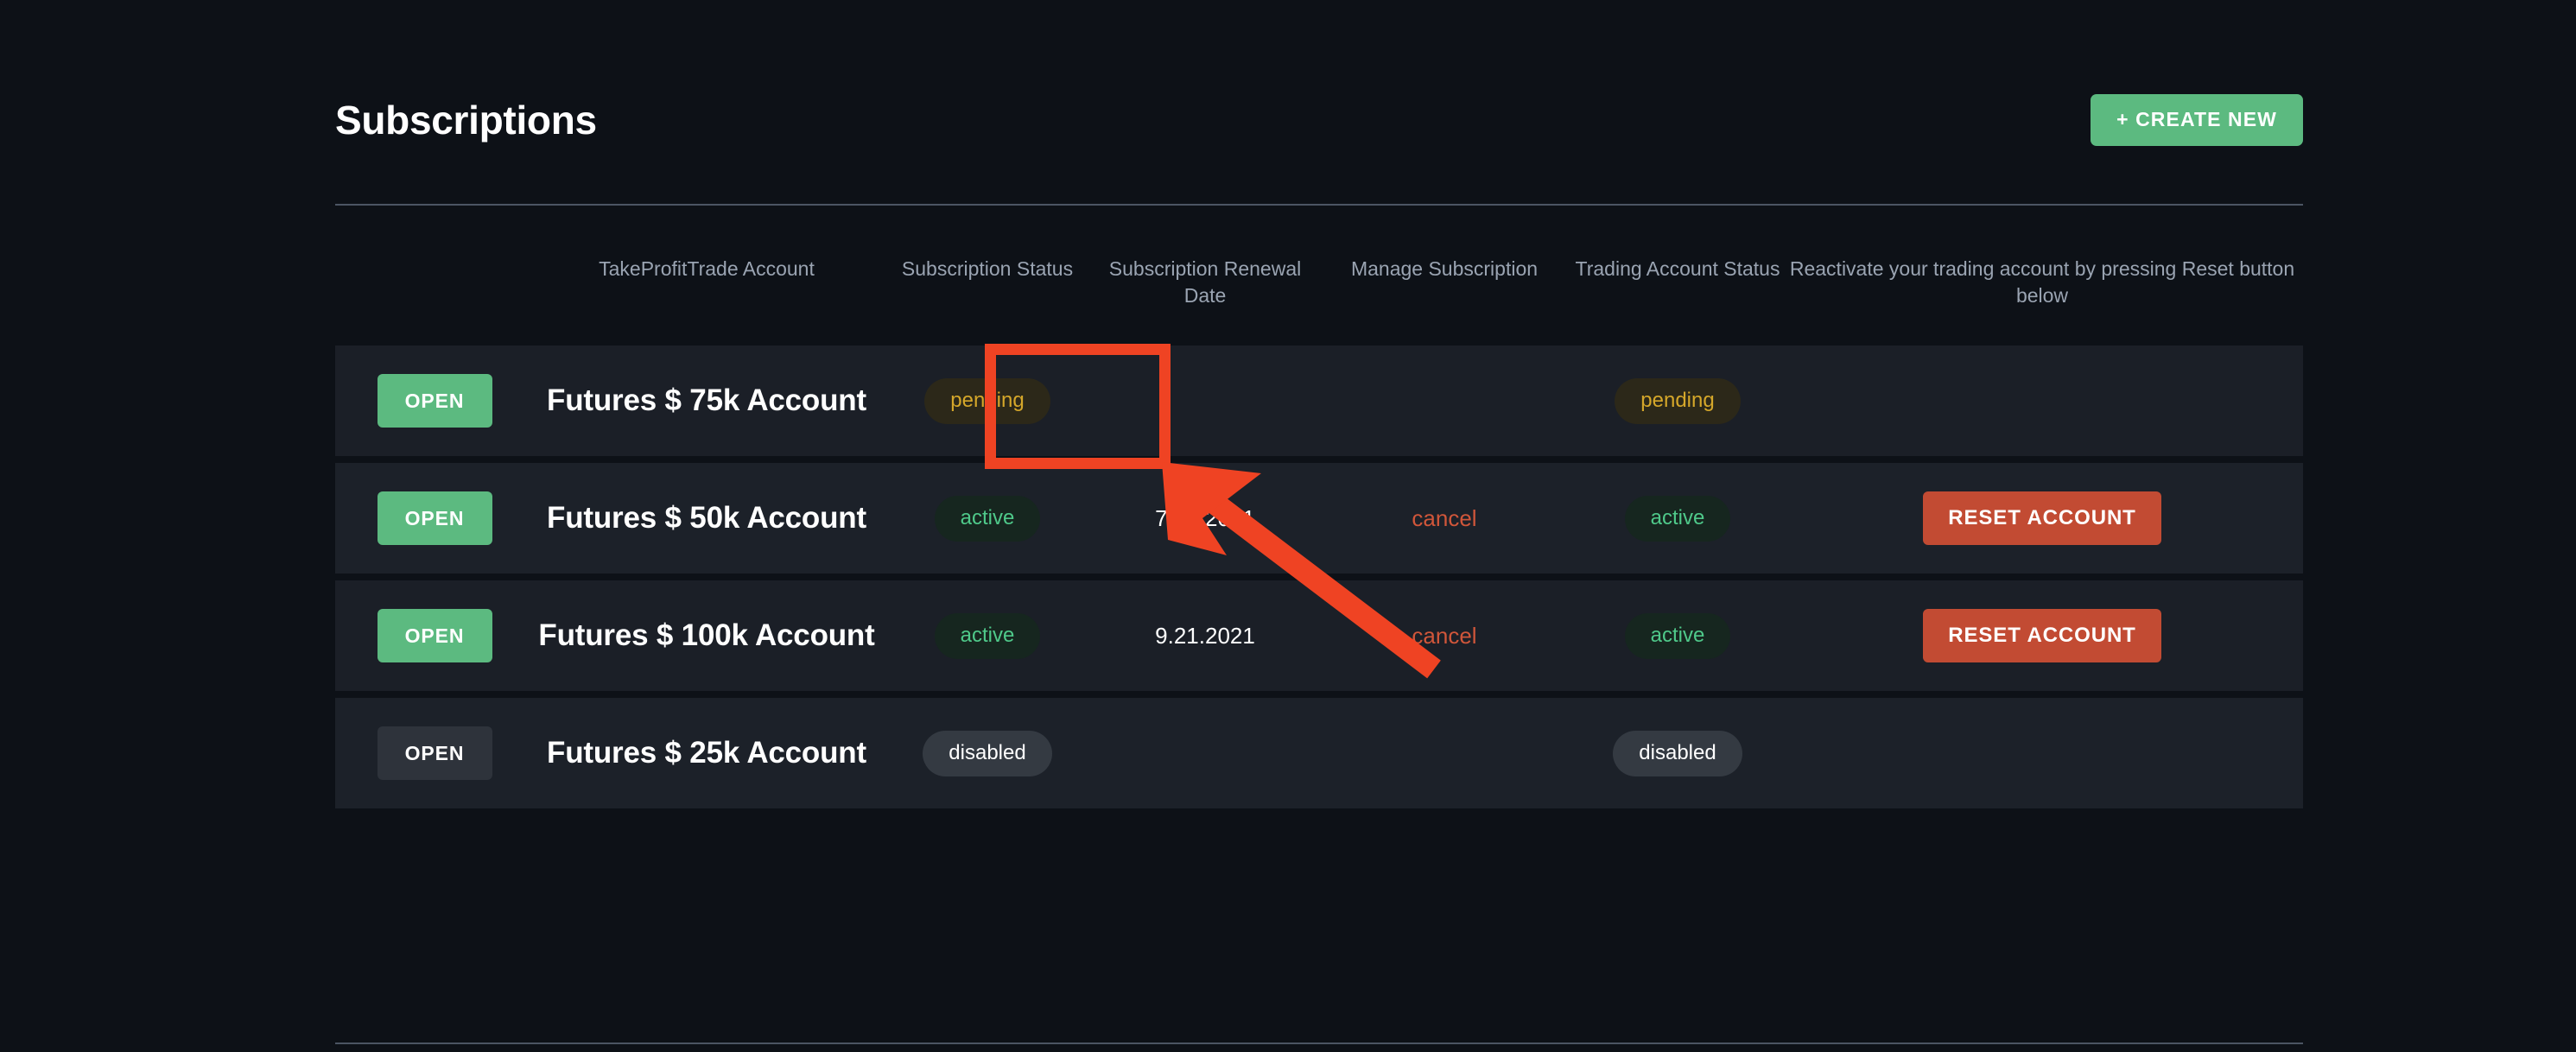 The image size is (2576, 1052). I want to click on footer-divider, so click(1319, 1043).